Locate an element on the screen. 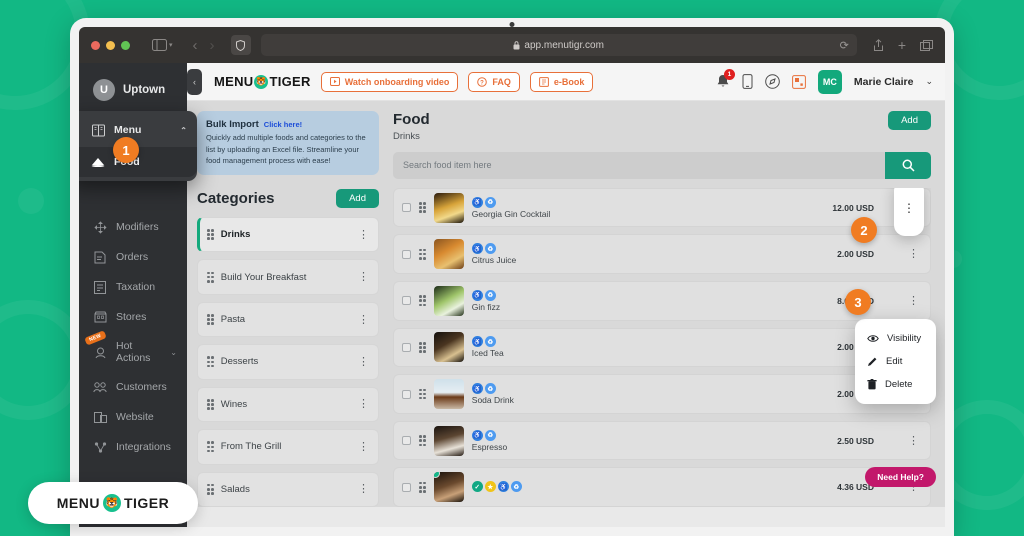 This screenshot has height=536, width=1024. category-item-salads: Salads ⋮ is located at coordinates (288, 489).